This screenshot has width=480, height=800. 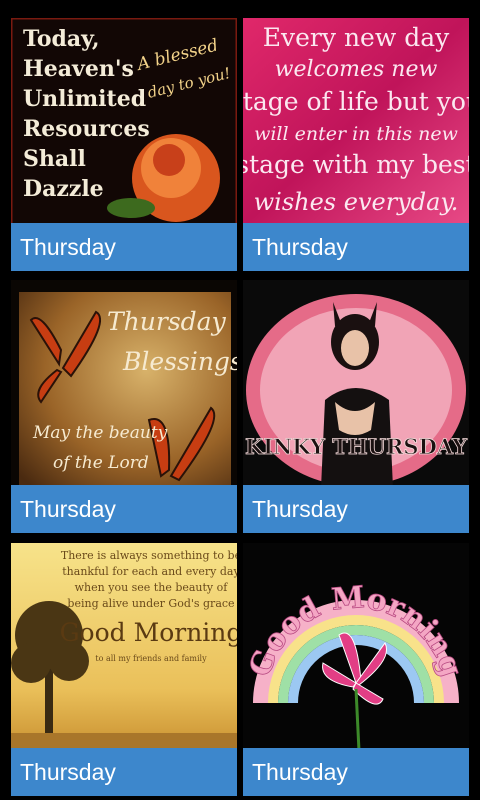 What do you see at coordinates (356, 164) in the screenshot?
I see `svg-text: stage with my best` at bounding box center [356, 164].